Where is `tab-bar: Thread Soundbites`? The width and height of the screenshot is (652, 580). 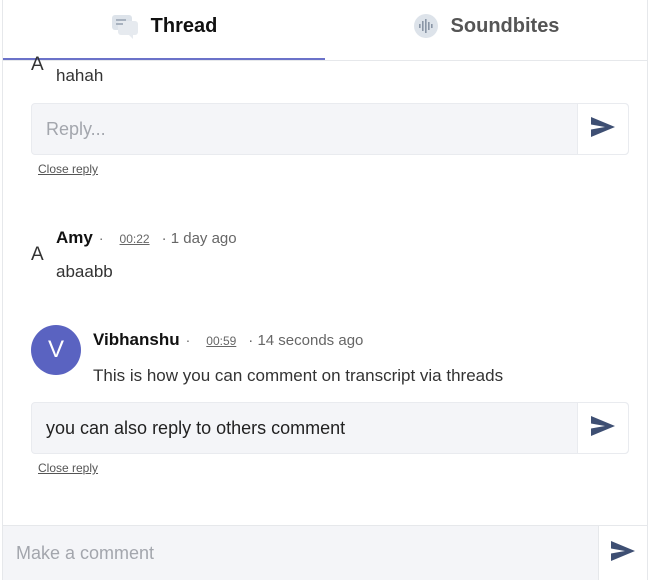 tab-bar: Thread Soundbites is located at coordinates (325, 30).